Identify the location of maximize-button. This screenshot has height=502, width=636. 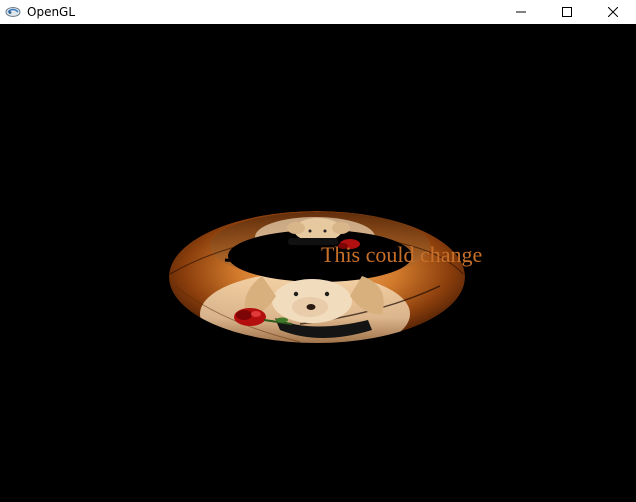
(567, 12).